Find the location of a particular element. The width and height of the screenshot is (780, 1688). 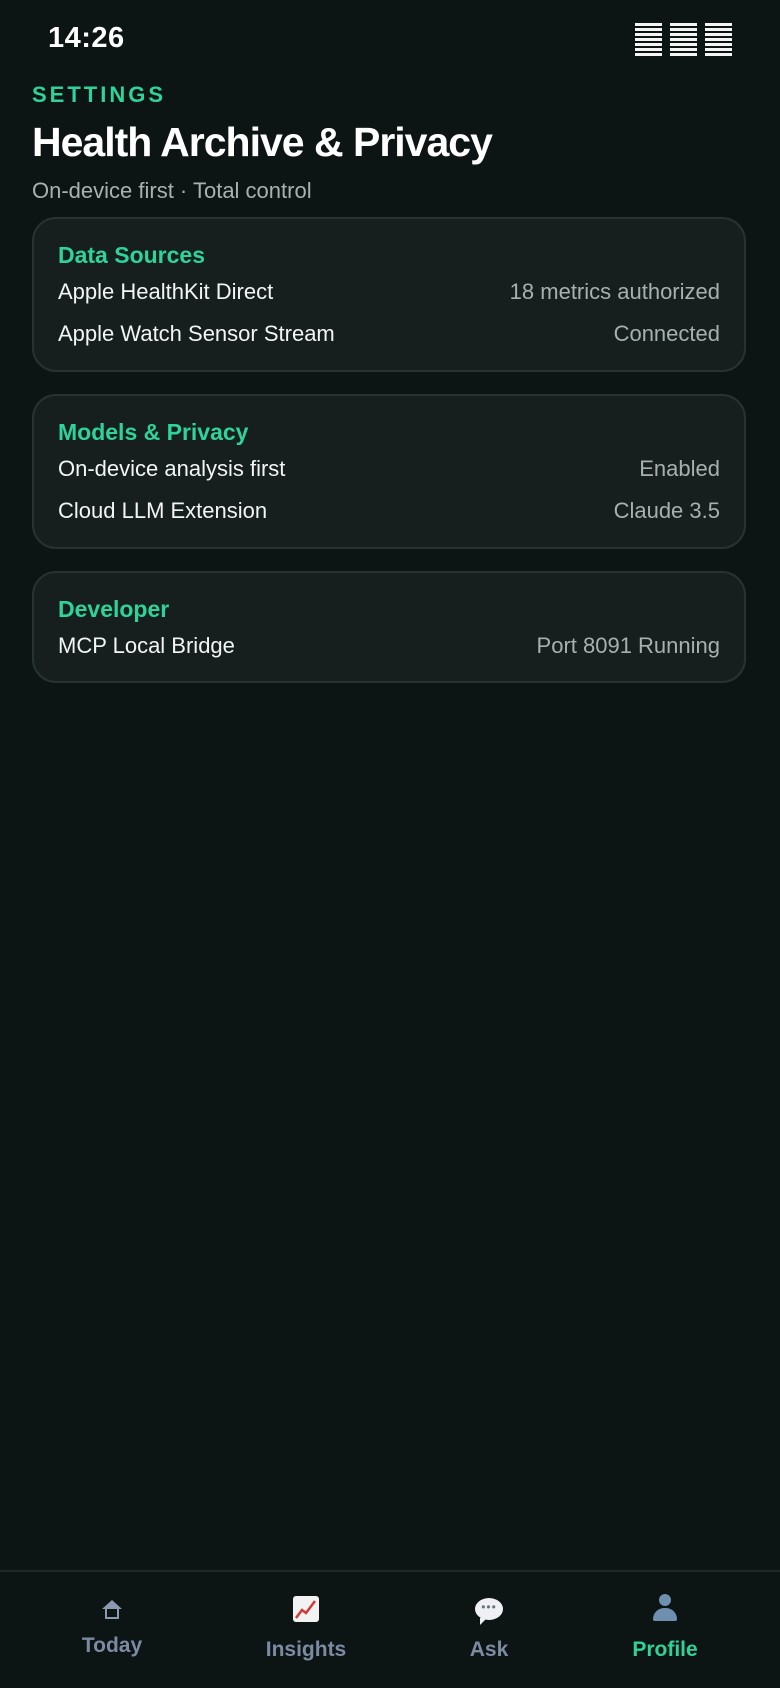

setting-row-cloud-llm: Cloud LLM Extension Claude 3.5 is located at coordinates (389, 511).